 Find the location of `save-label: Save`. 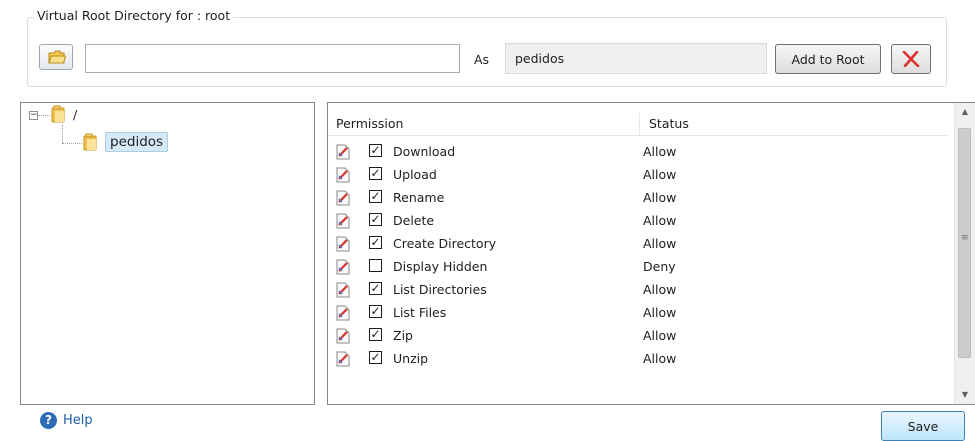

save-label: Save is located at coordinates (923, 426).